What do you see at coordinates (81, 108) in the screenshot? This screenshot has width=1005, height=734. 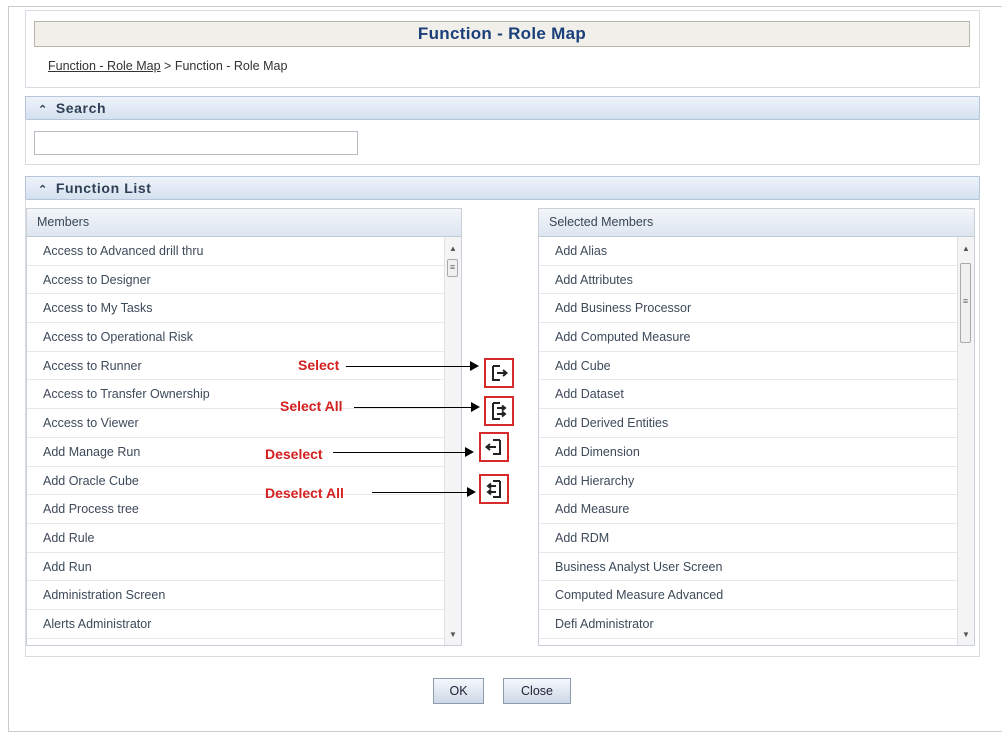 I see `search-section-label: Search` at bounding box center [81, 108].